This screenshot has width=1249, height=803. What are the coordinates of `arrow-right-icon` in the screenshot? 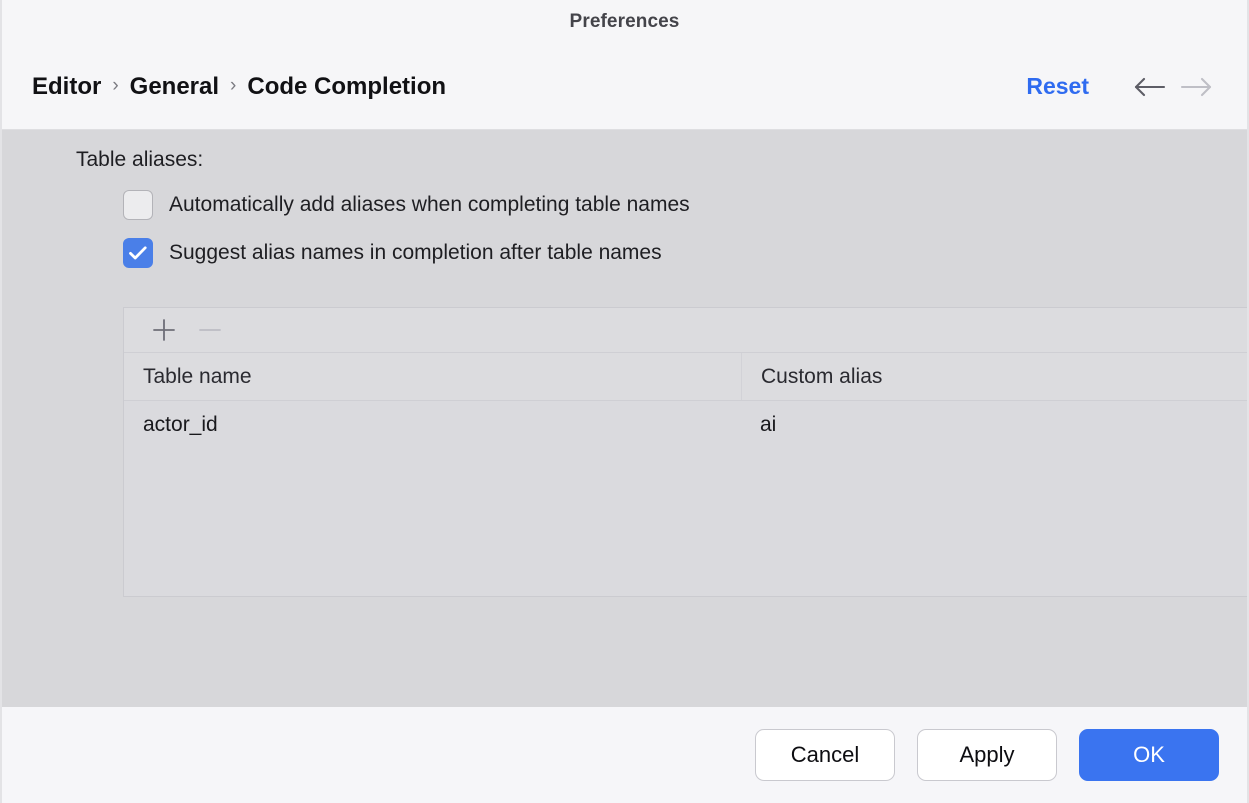 It's located at (1196, 87).